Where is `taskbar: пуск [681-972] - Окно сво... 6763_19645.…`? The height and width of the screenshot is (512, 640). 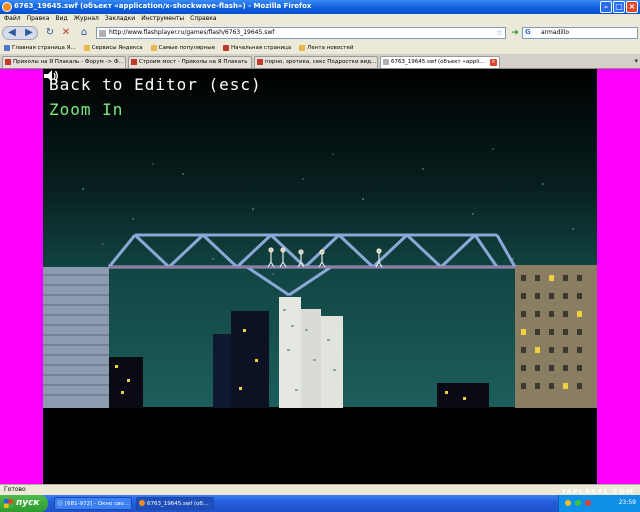
taskbar: пуск [681-972] - Окно сво... 6763_19645.… is located at coordinates (320, 503).